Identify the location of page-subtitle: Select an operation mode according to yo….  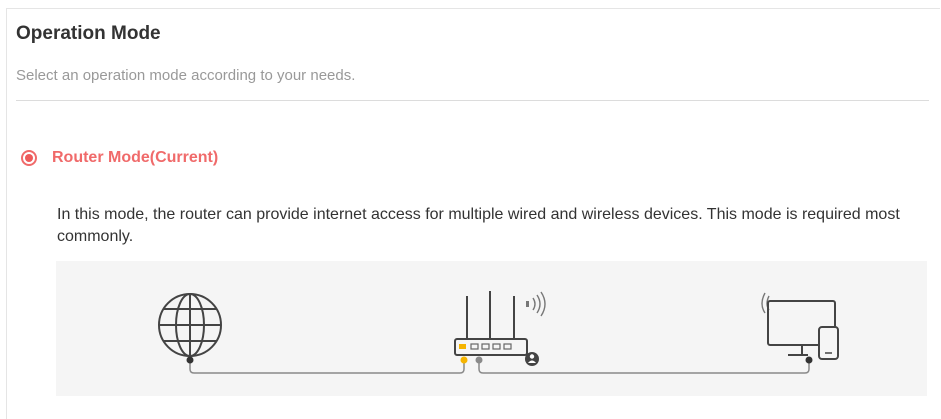
(186, 75).